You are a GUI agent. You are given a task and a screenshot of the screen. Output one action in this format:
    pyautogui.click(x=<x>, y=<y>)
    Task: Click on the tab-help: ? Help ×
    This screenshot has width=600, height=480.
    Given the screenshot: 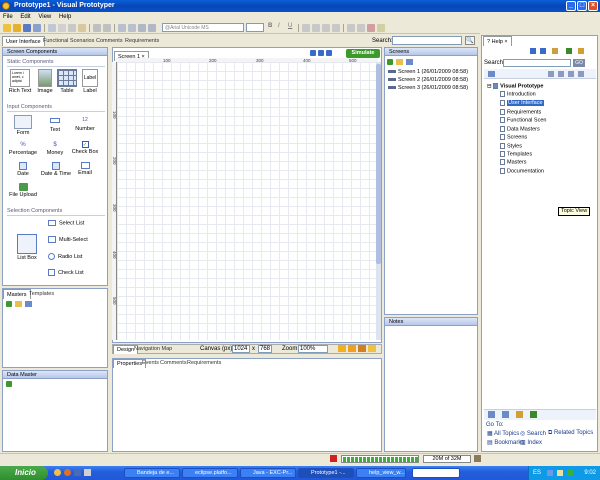 What is the action you would take?
    pyautogui.click(x=497, y=41)
    